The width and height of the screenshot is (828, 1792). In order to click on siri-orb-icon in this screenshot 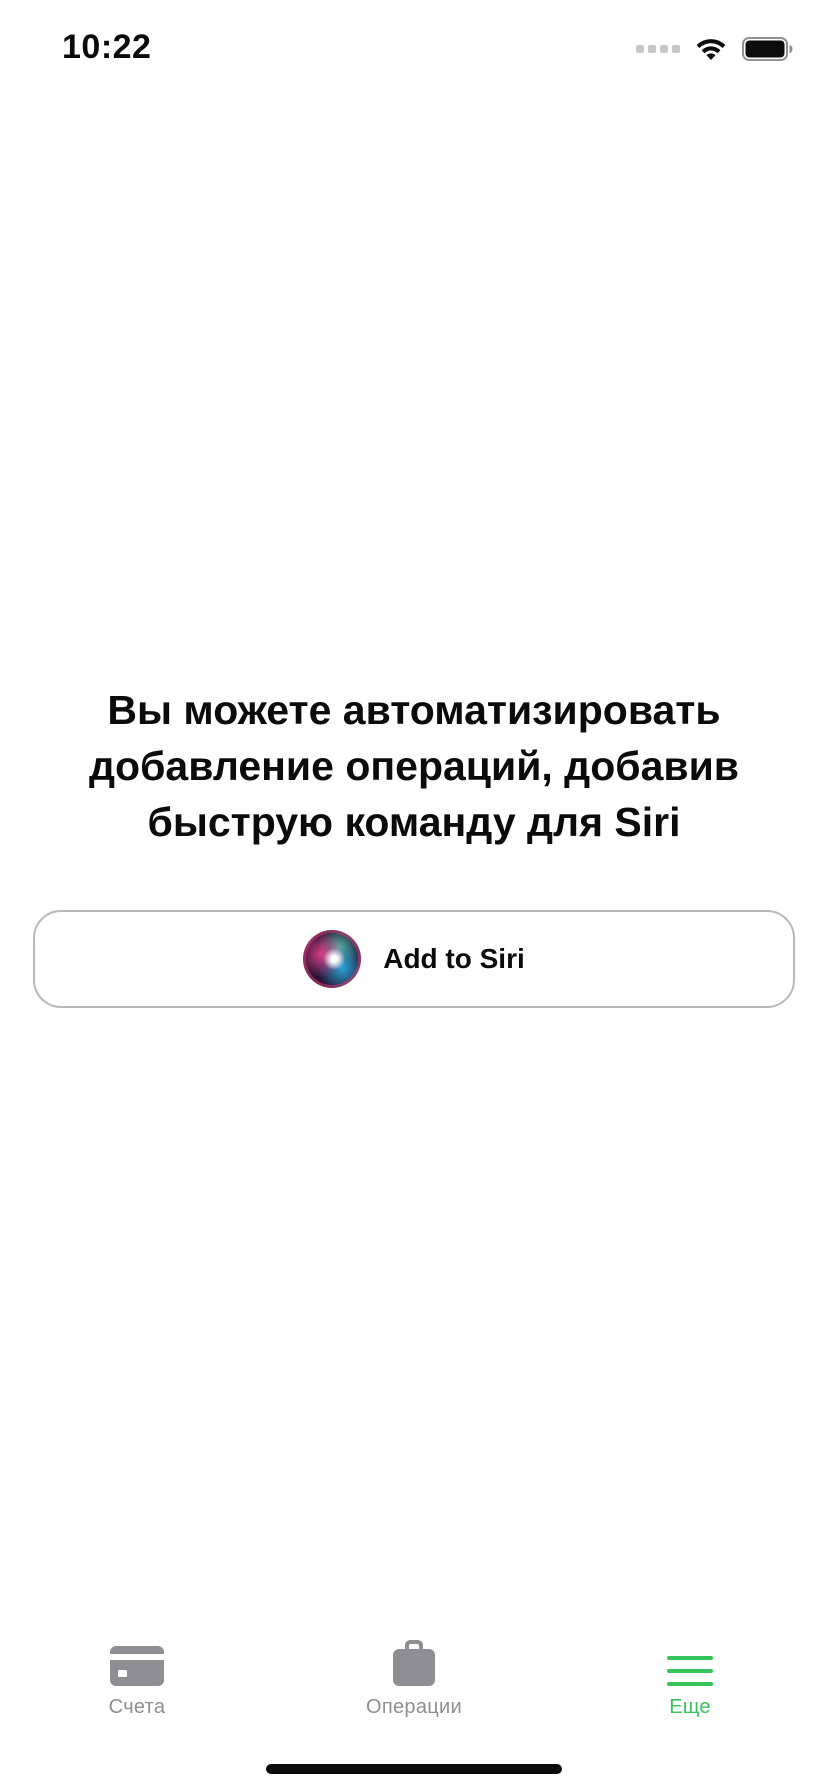, I will do `click(332, 959)`.